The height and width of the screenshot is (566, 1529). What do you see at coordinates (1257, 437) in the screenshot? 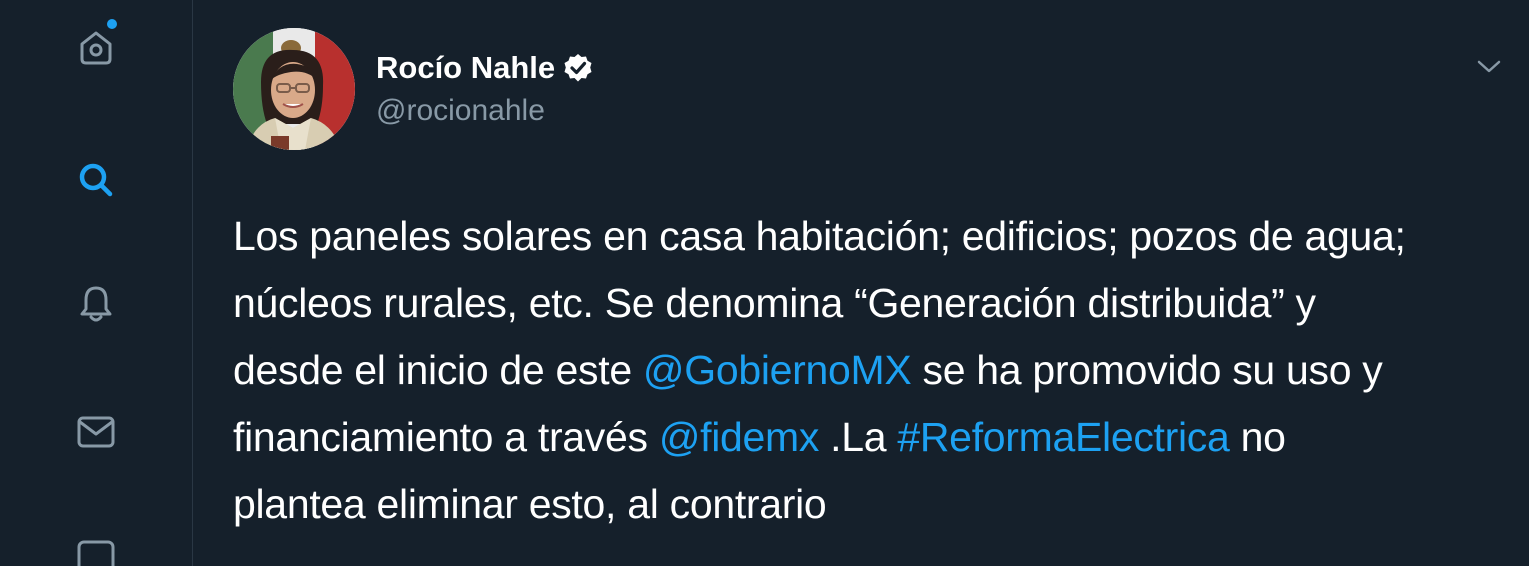
I see `tweet-text-segment: no` at bounding box center [1257, 437].